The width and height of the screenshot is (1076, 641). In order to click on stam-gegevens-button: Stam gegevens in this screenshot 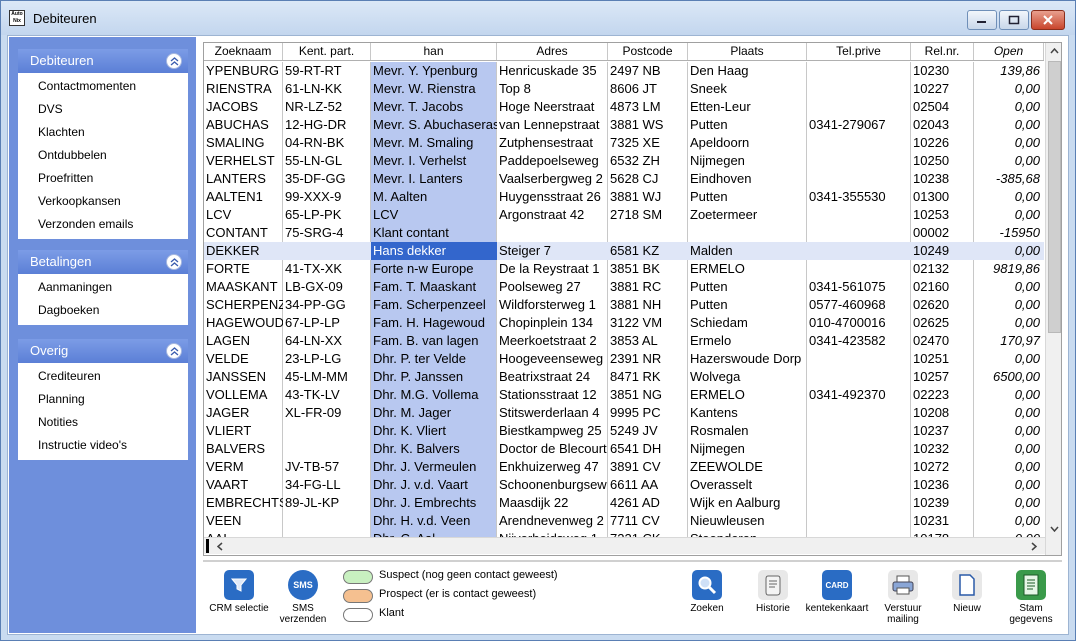, I will do `click(1031, 597)`.